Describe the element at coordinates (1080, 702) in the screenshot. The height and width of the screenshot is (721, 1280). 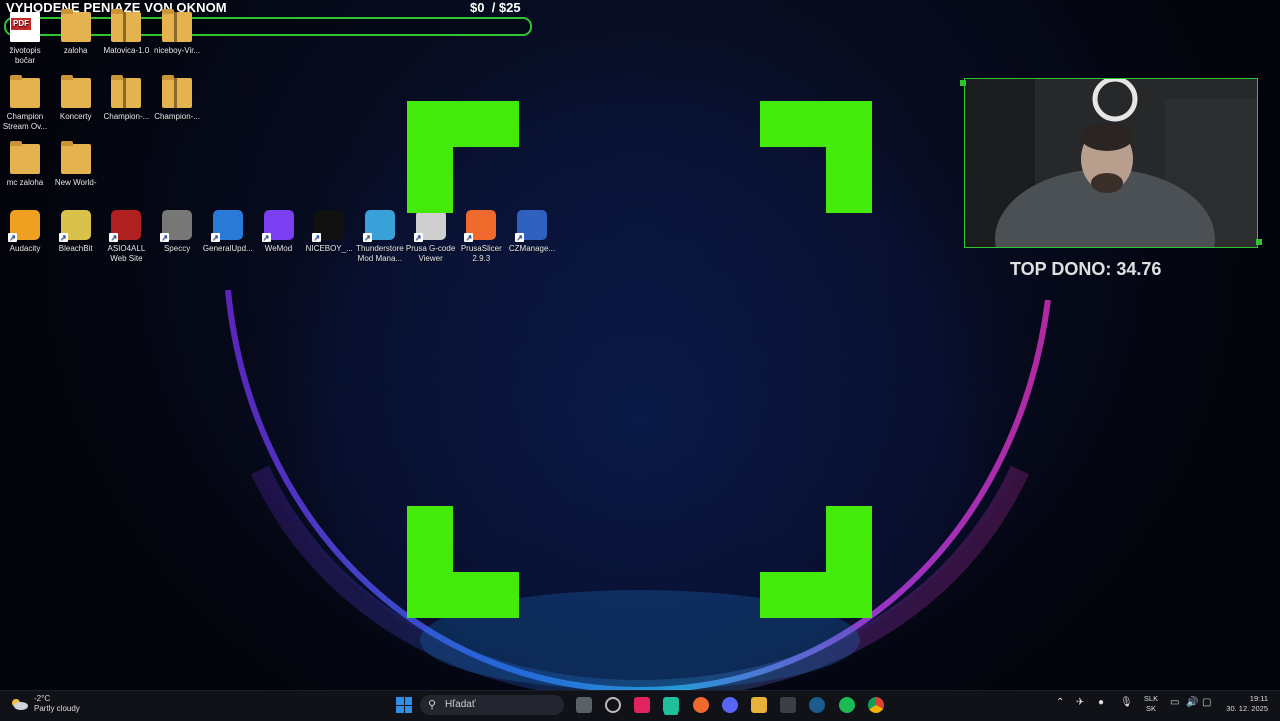
I see `tray-app-icon: ✈` at that location.